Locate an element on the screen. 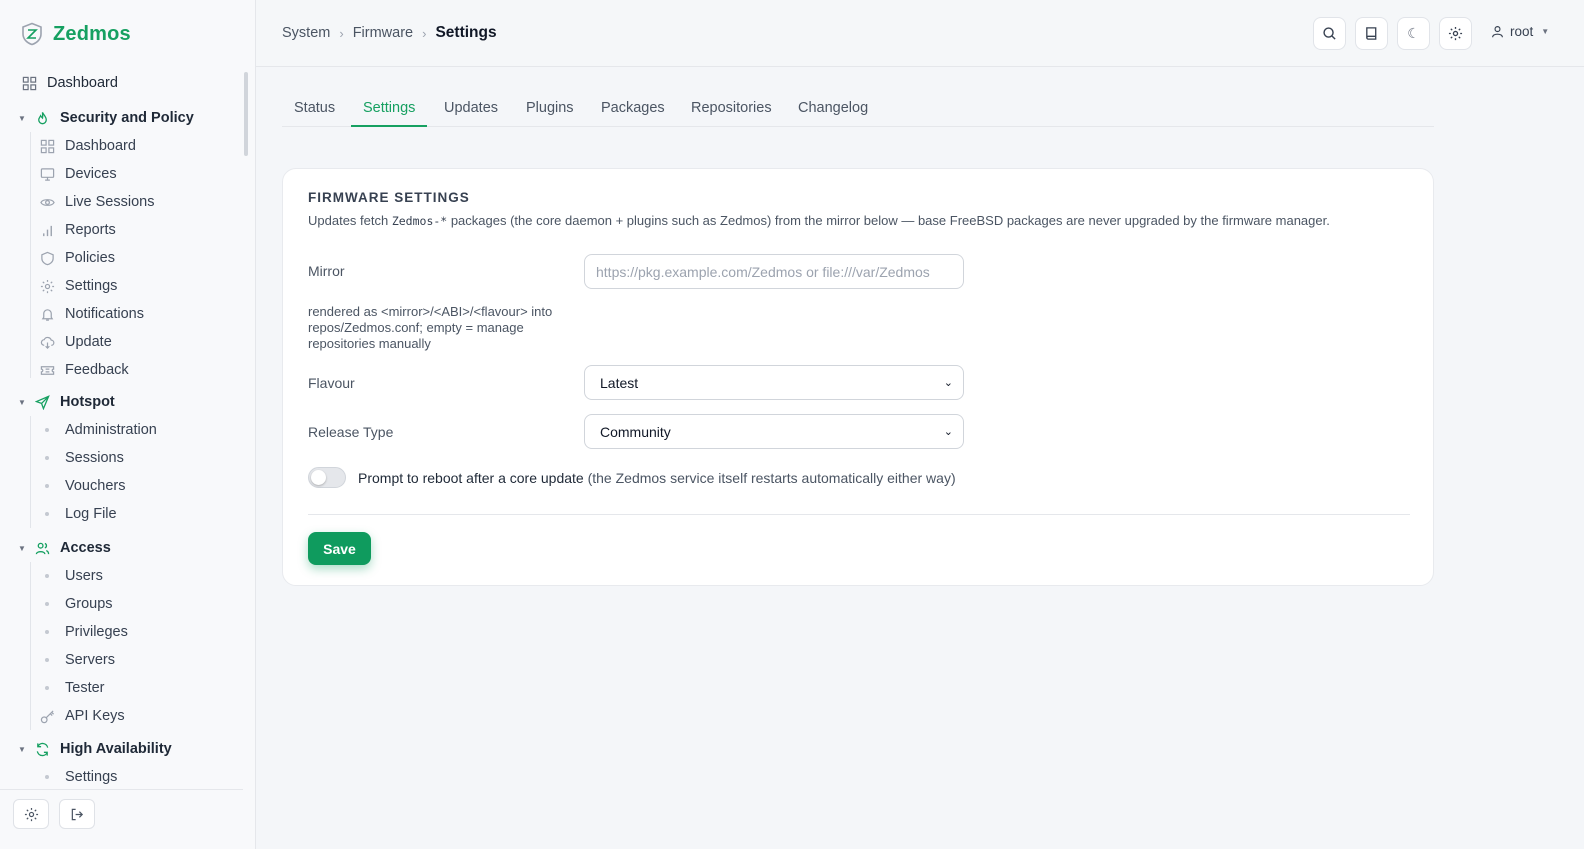 Image resolution: width=1584 pixels, height=849 pixels. user-menu: root ▼ is located at coordinates (1520, 31).